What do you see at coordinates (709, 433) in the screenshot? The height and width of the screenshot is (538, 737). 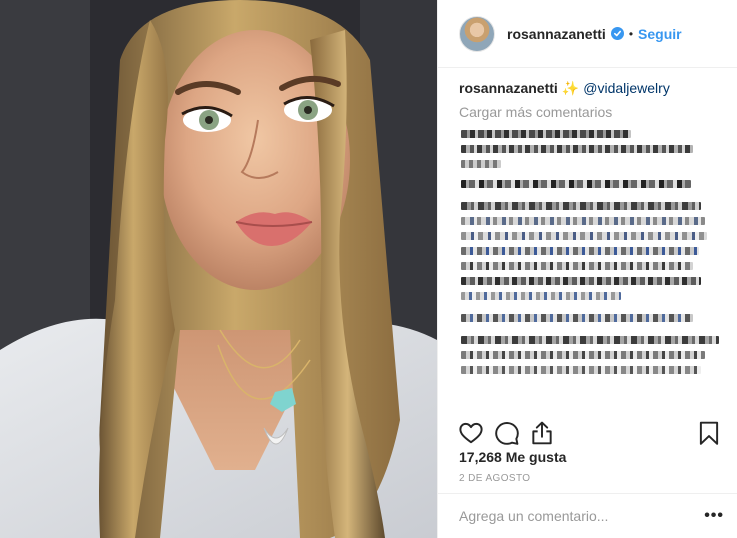 I see `bookmark-icon` at bounding box center [709, 433].